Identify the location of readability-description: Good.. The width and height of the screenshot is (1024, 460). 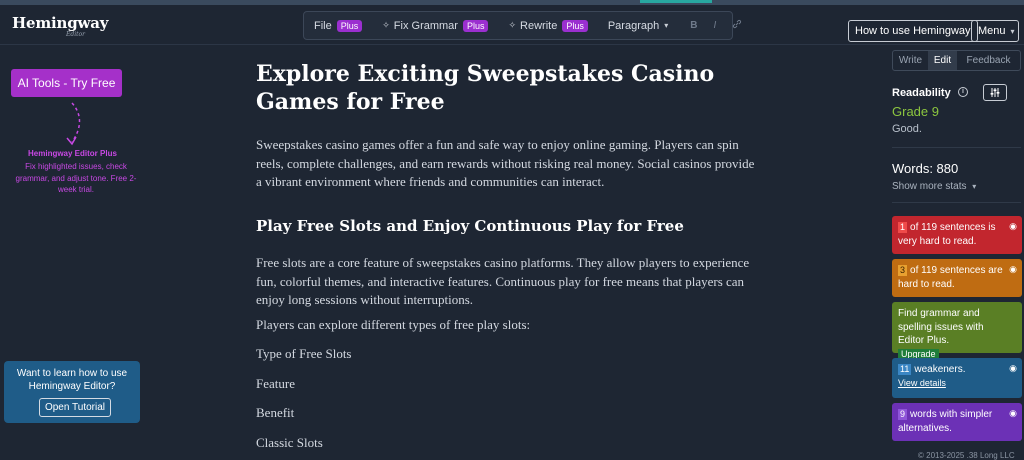
(907, 129).